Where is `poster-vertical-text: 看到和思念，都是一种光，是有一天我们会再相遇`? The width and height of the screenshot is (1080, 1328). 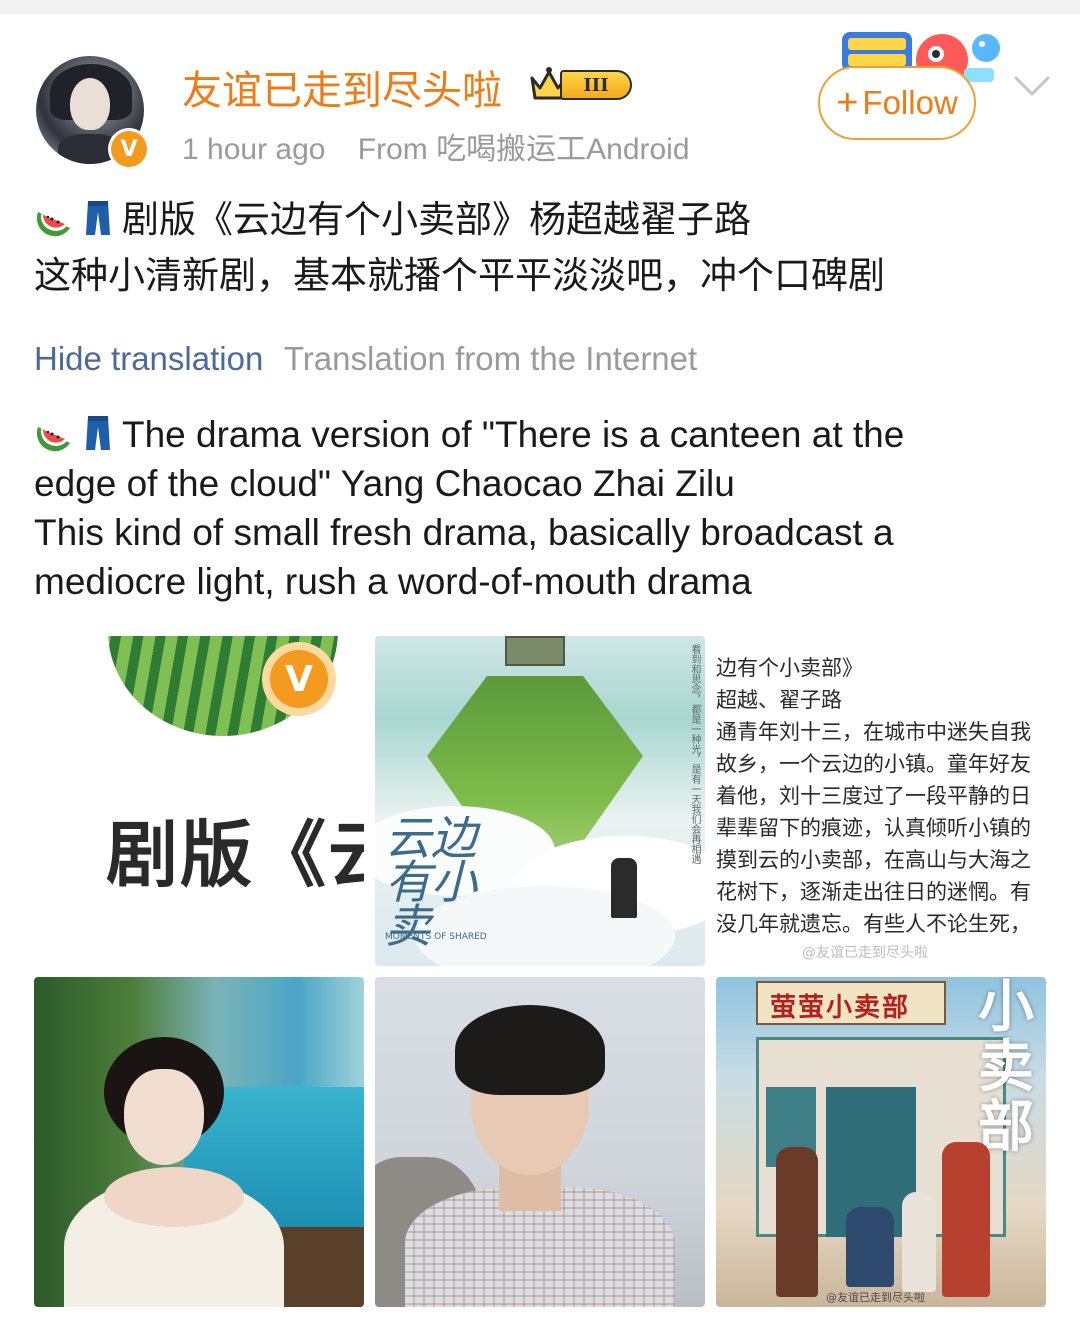 poster-vertical-text: 看到和思念，都是一种光，是有一天我们会再相遇 is located at coordinates (694, 754).